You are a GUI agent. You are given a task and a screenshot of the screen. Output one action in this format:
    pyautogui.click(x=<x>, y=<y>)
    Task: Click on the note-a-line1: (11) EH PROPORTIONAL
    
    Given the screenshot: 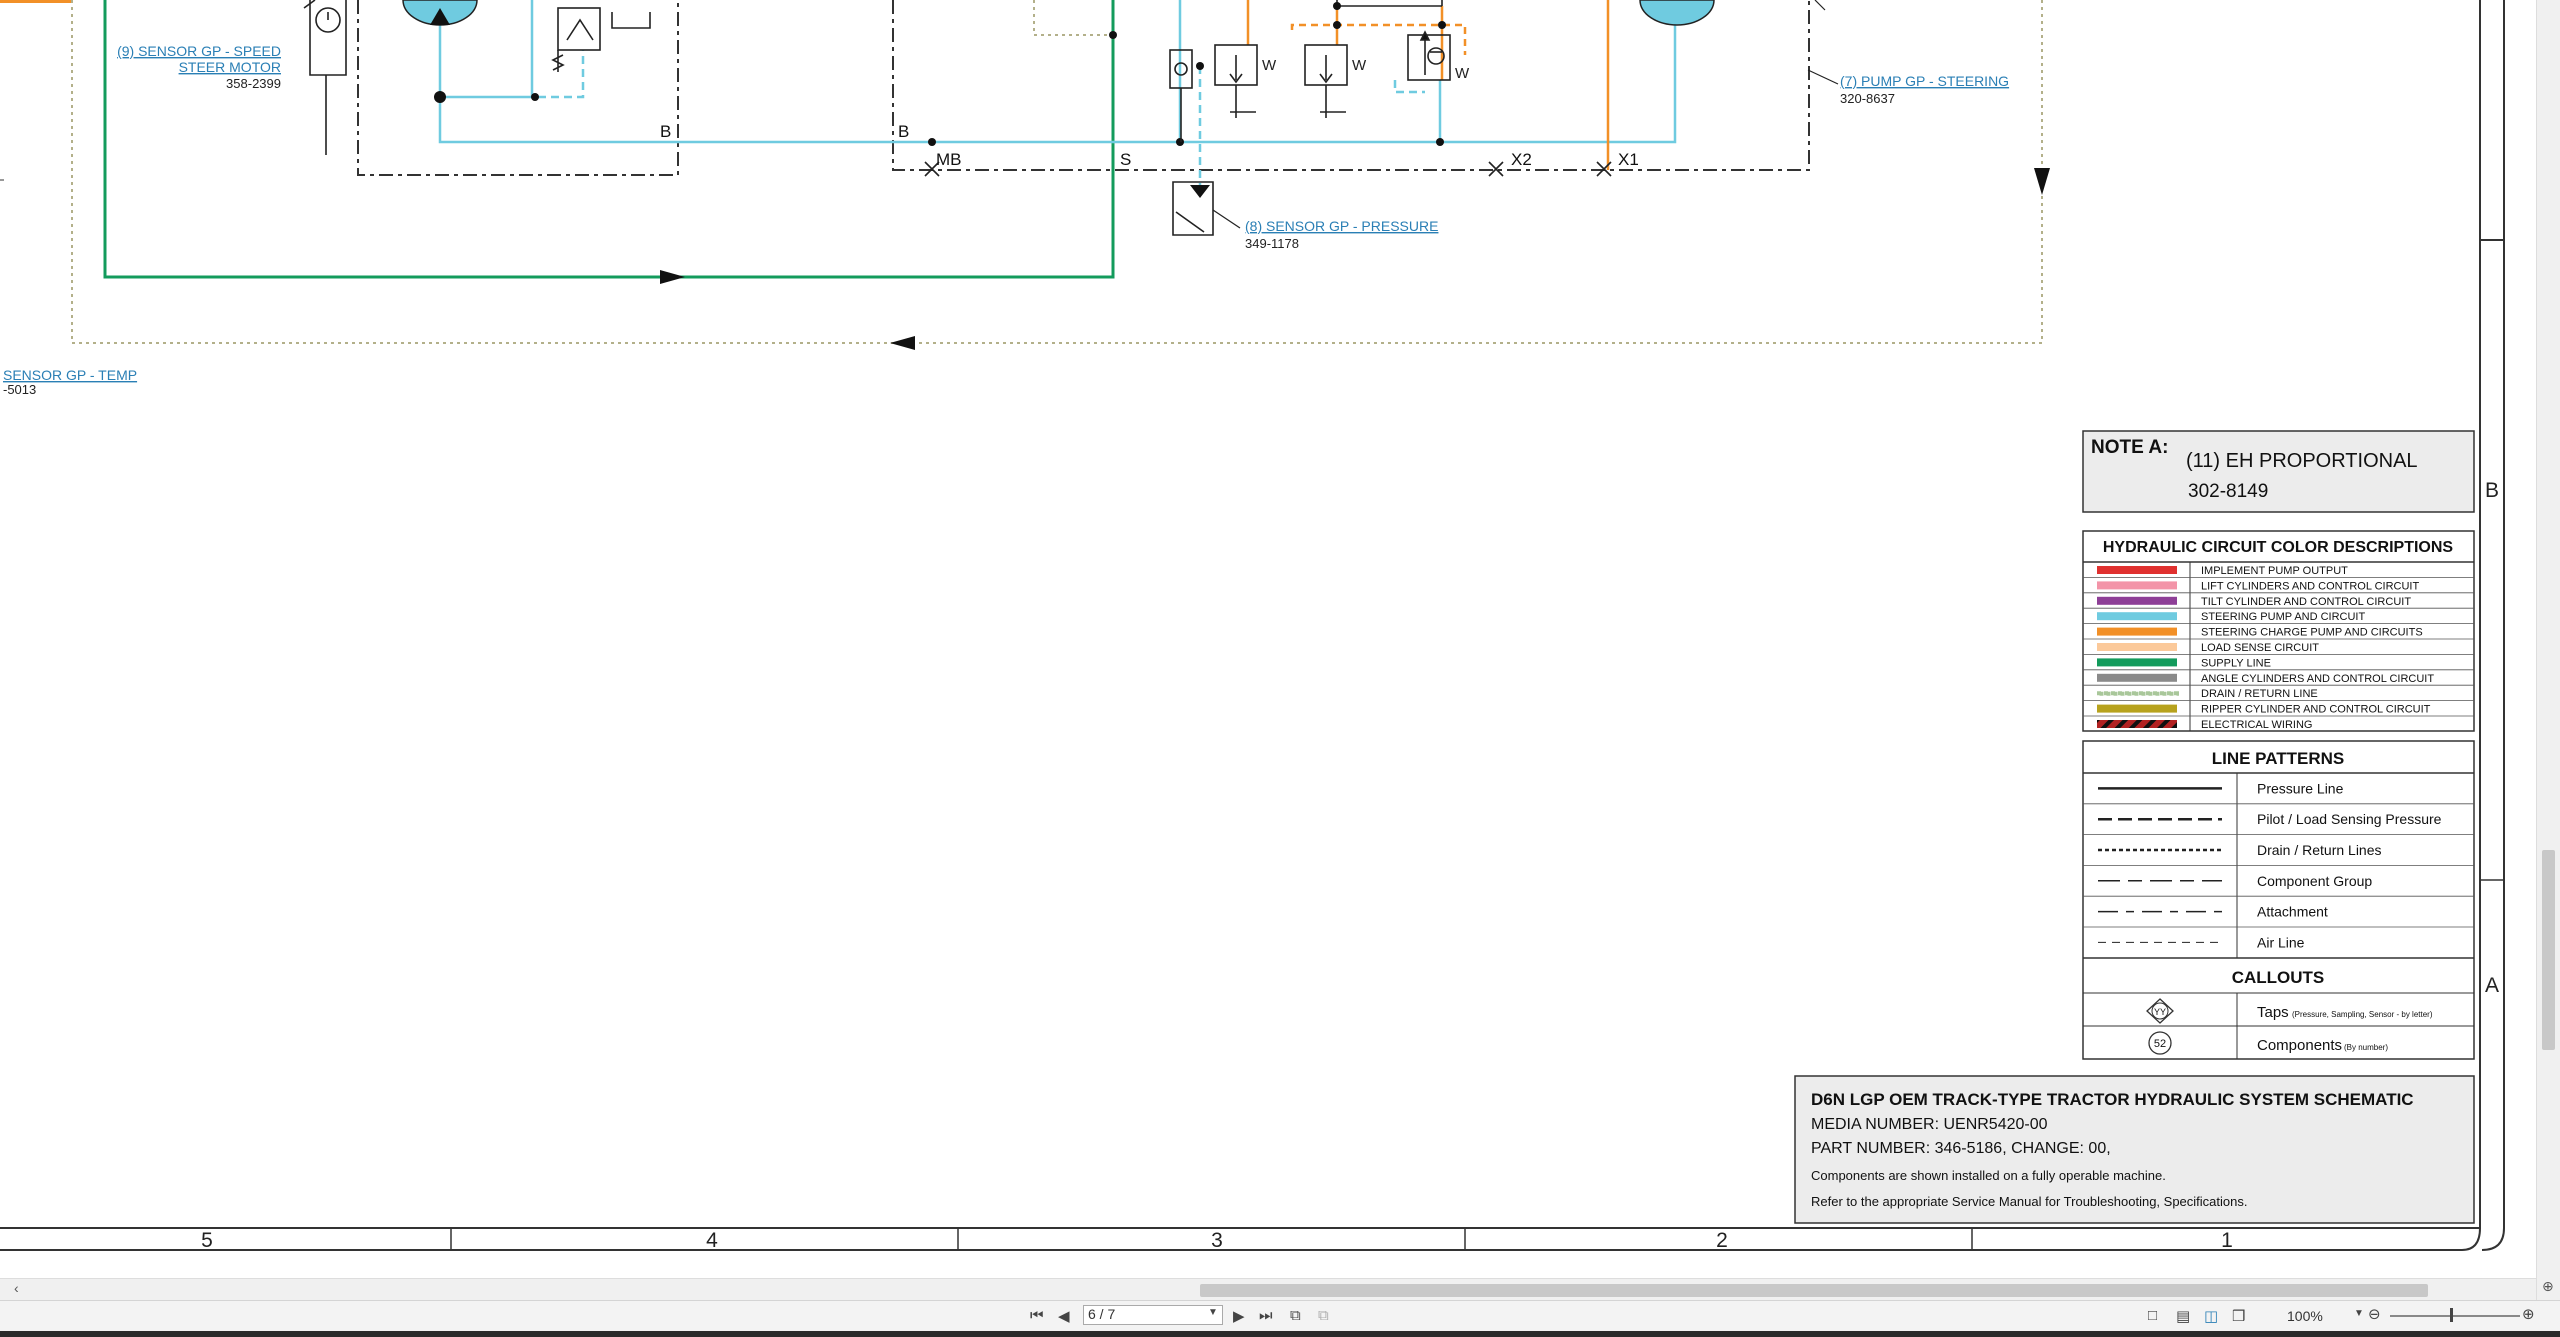 What is the action you would take?
    pyautogui.click(x=2302, y=461)
    